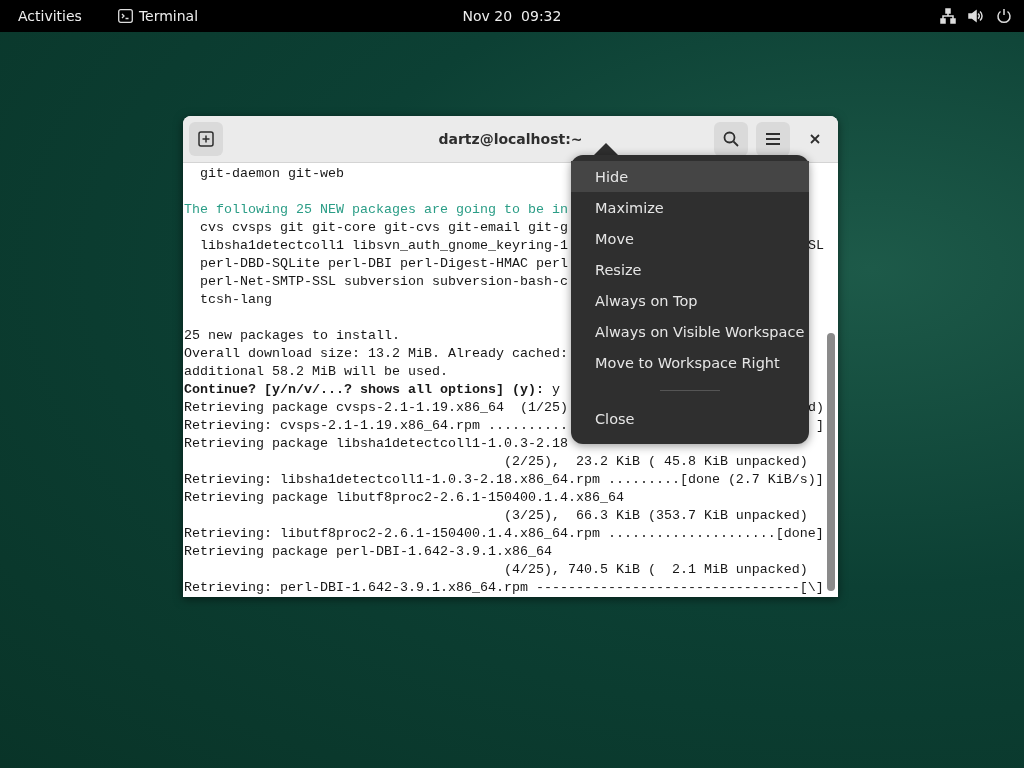 The image size is (1024, 768). What do you see at coordinates (383, 228) in the screenshot?
I see `terminal-line: cvs cvsps git git-core git-cvs git-email git-g` at bounding box center [383, 228].